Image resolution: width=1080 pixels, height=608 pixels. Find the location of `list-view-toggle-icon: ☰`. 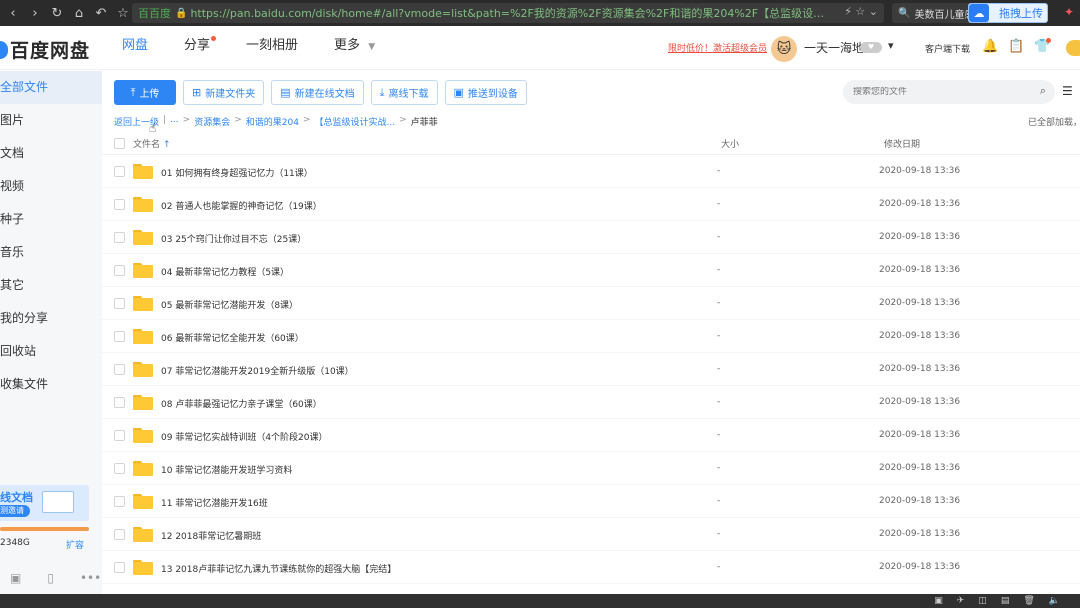

list-view-toggle-icon: ☰ is located at coordinates (1067, 91).